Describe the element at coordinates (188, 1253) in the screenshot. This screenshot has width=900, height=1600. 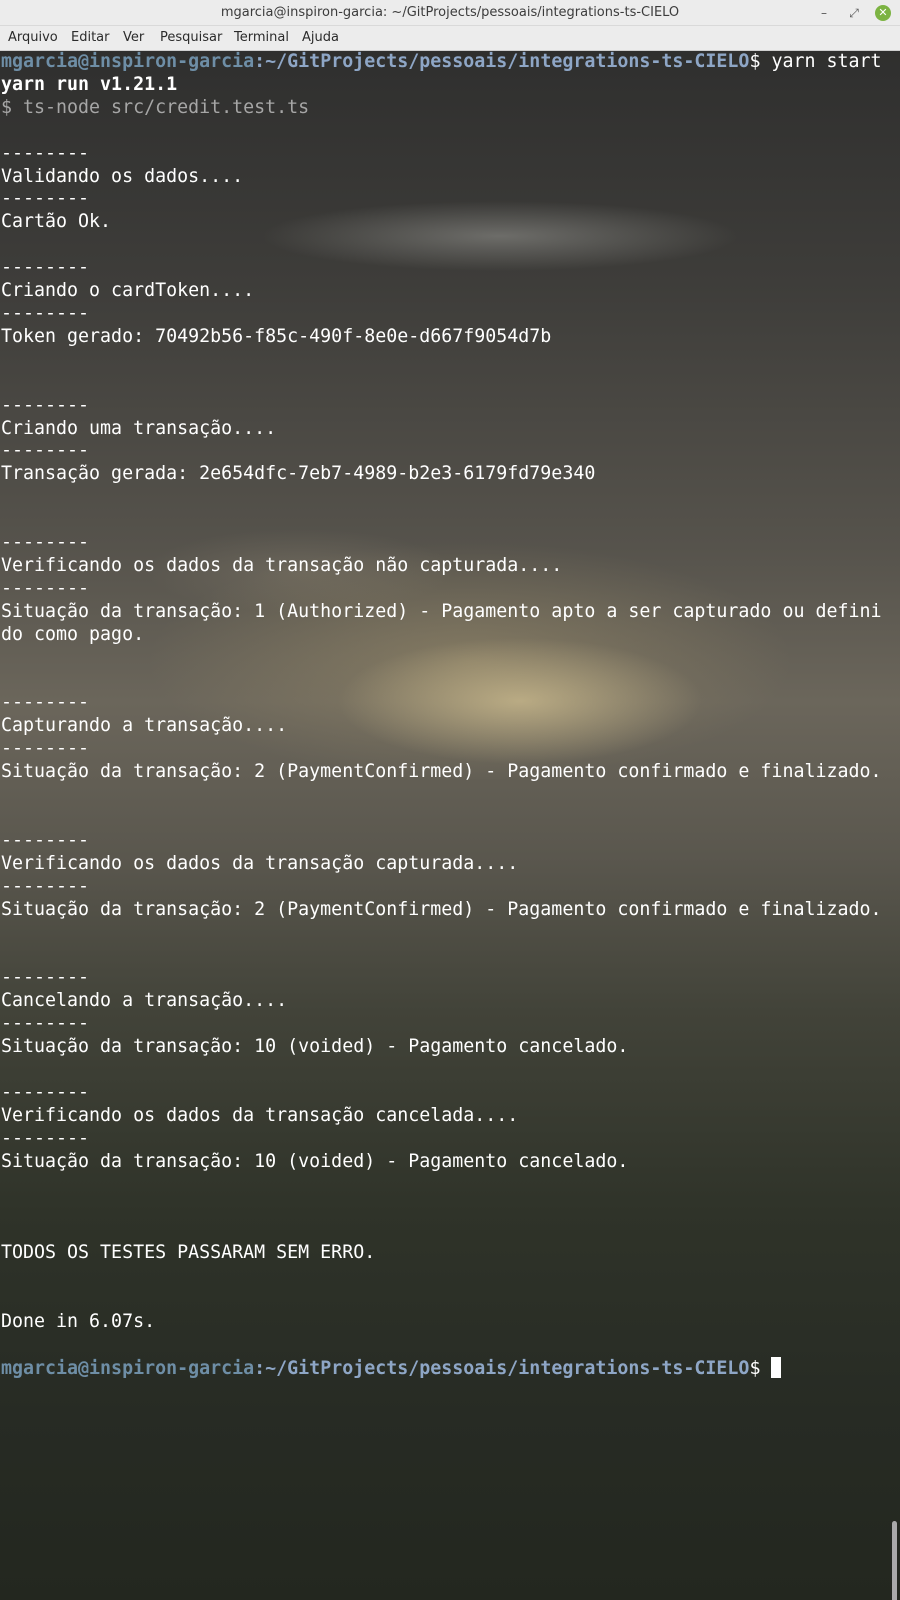
I see `output-line: TODOS OS TESTES PASSARAM SEM ERRO.` at that location.